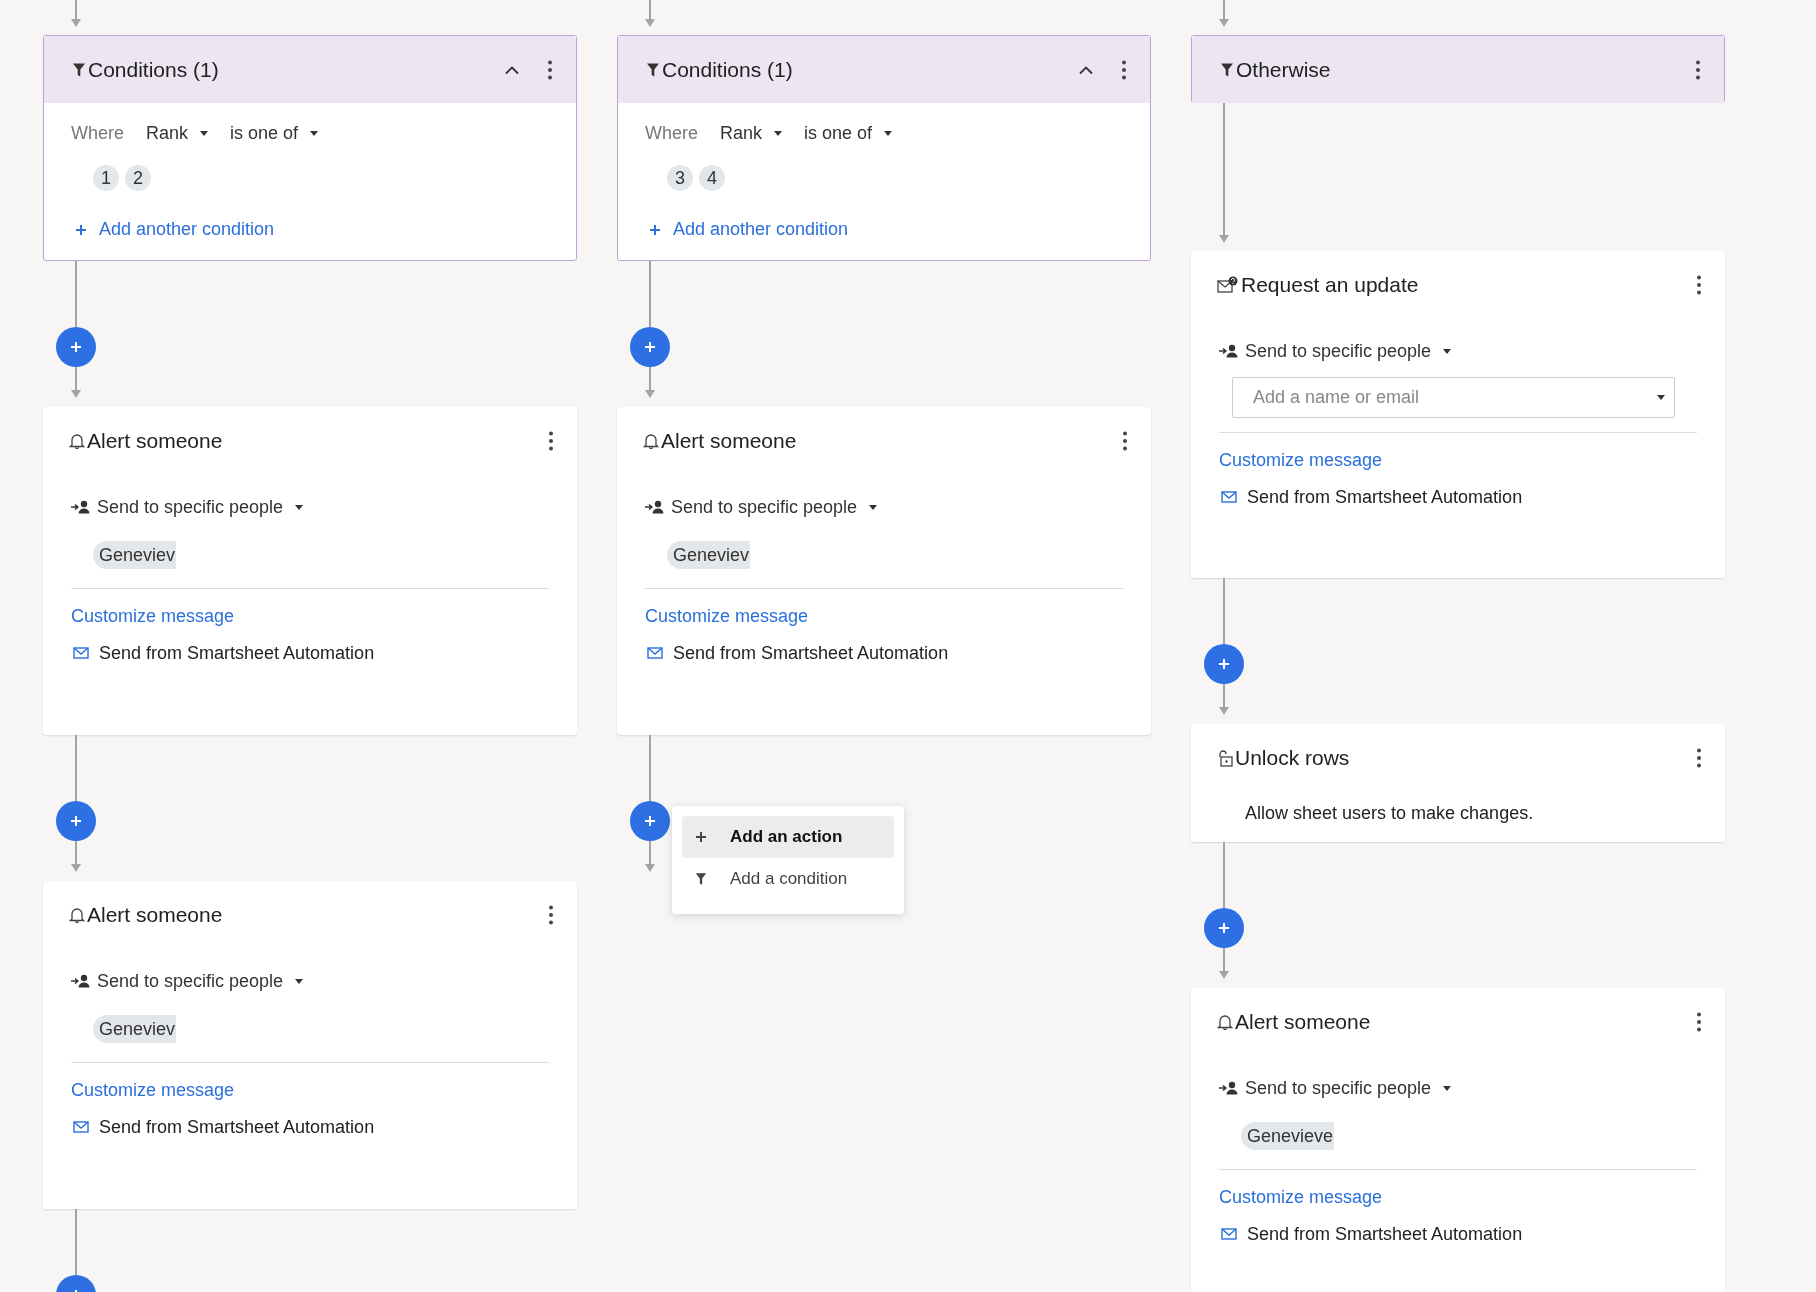 Image resolution: width=1816 pixels, height=1292 pixels. I want to click on recipient-input: Add a name or email, so click(1453, 397).